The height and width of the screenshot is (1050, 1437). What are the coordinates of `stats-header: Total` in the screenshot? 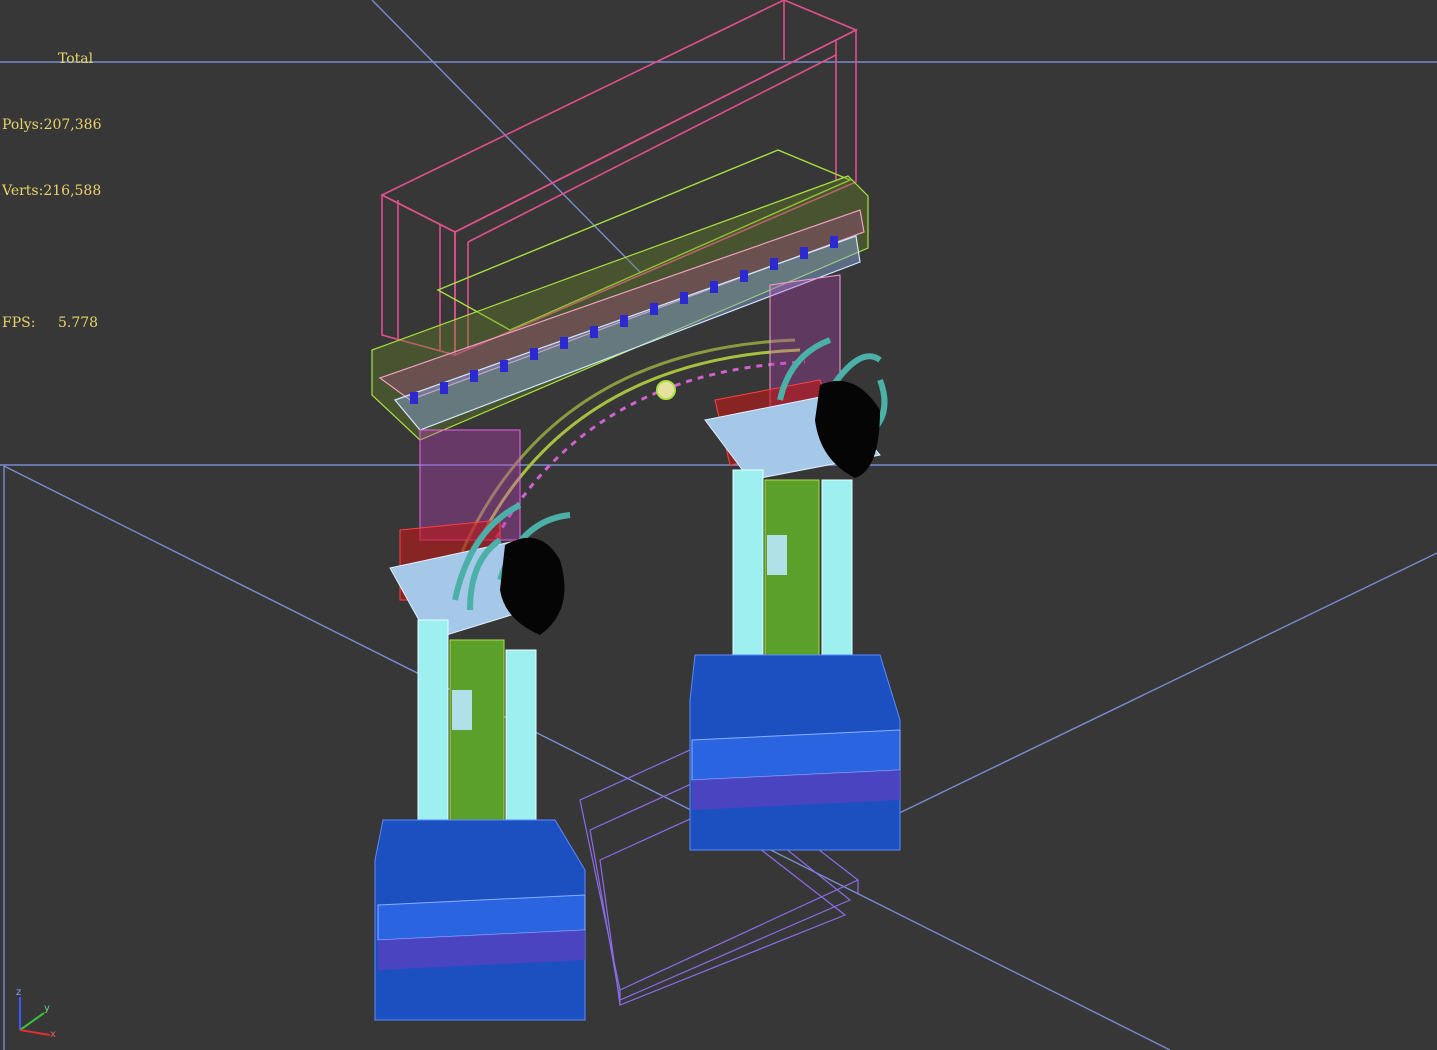 It's located at (76, 59).